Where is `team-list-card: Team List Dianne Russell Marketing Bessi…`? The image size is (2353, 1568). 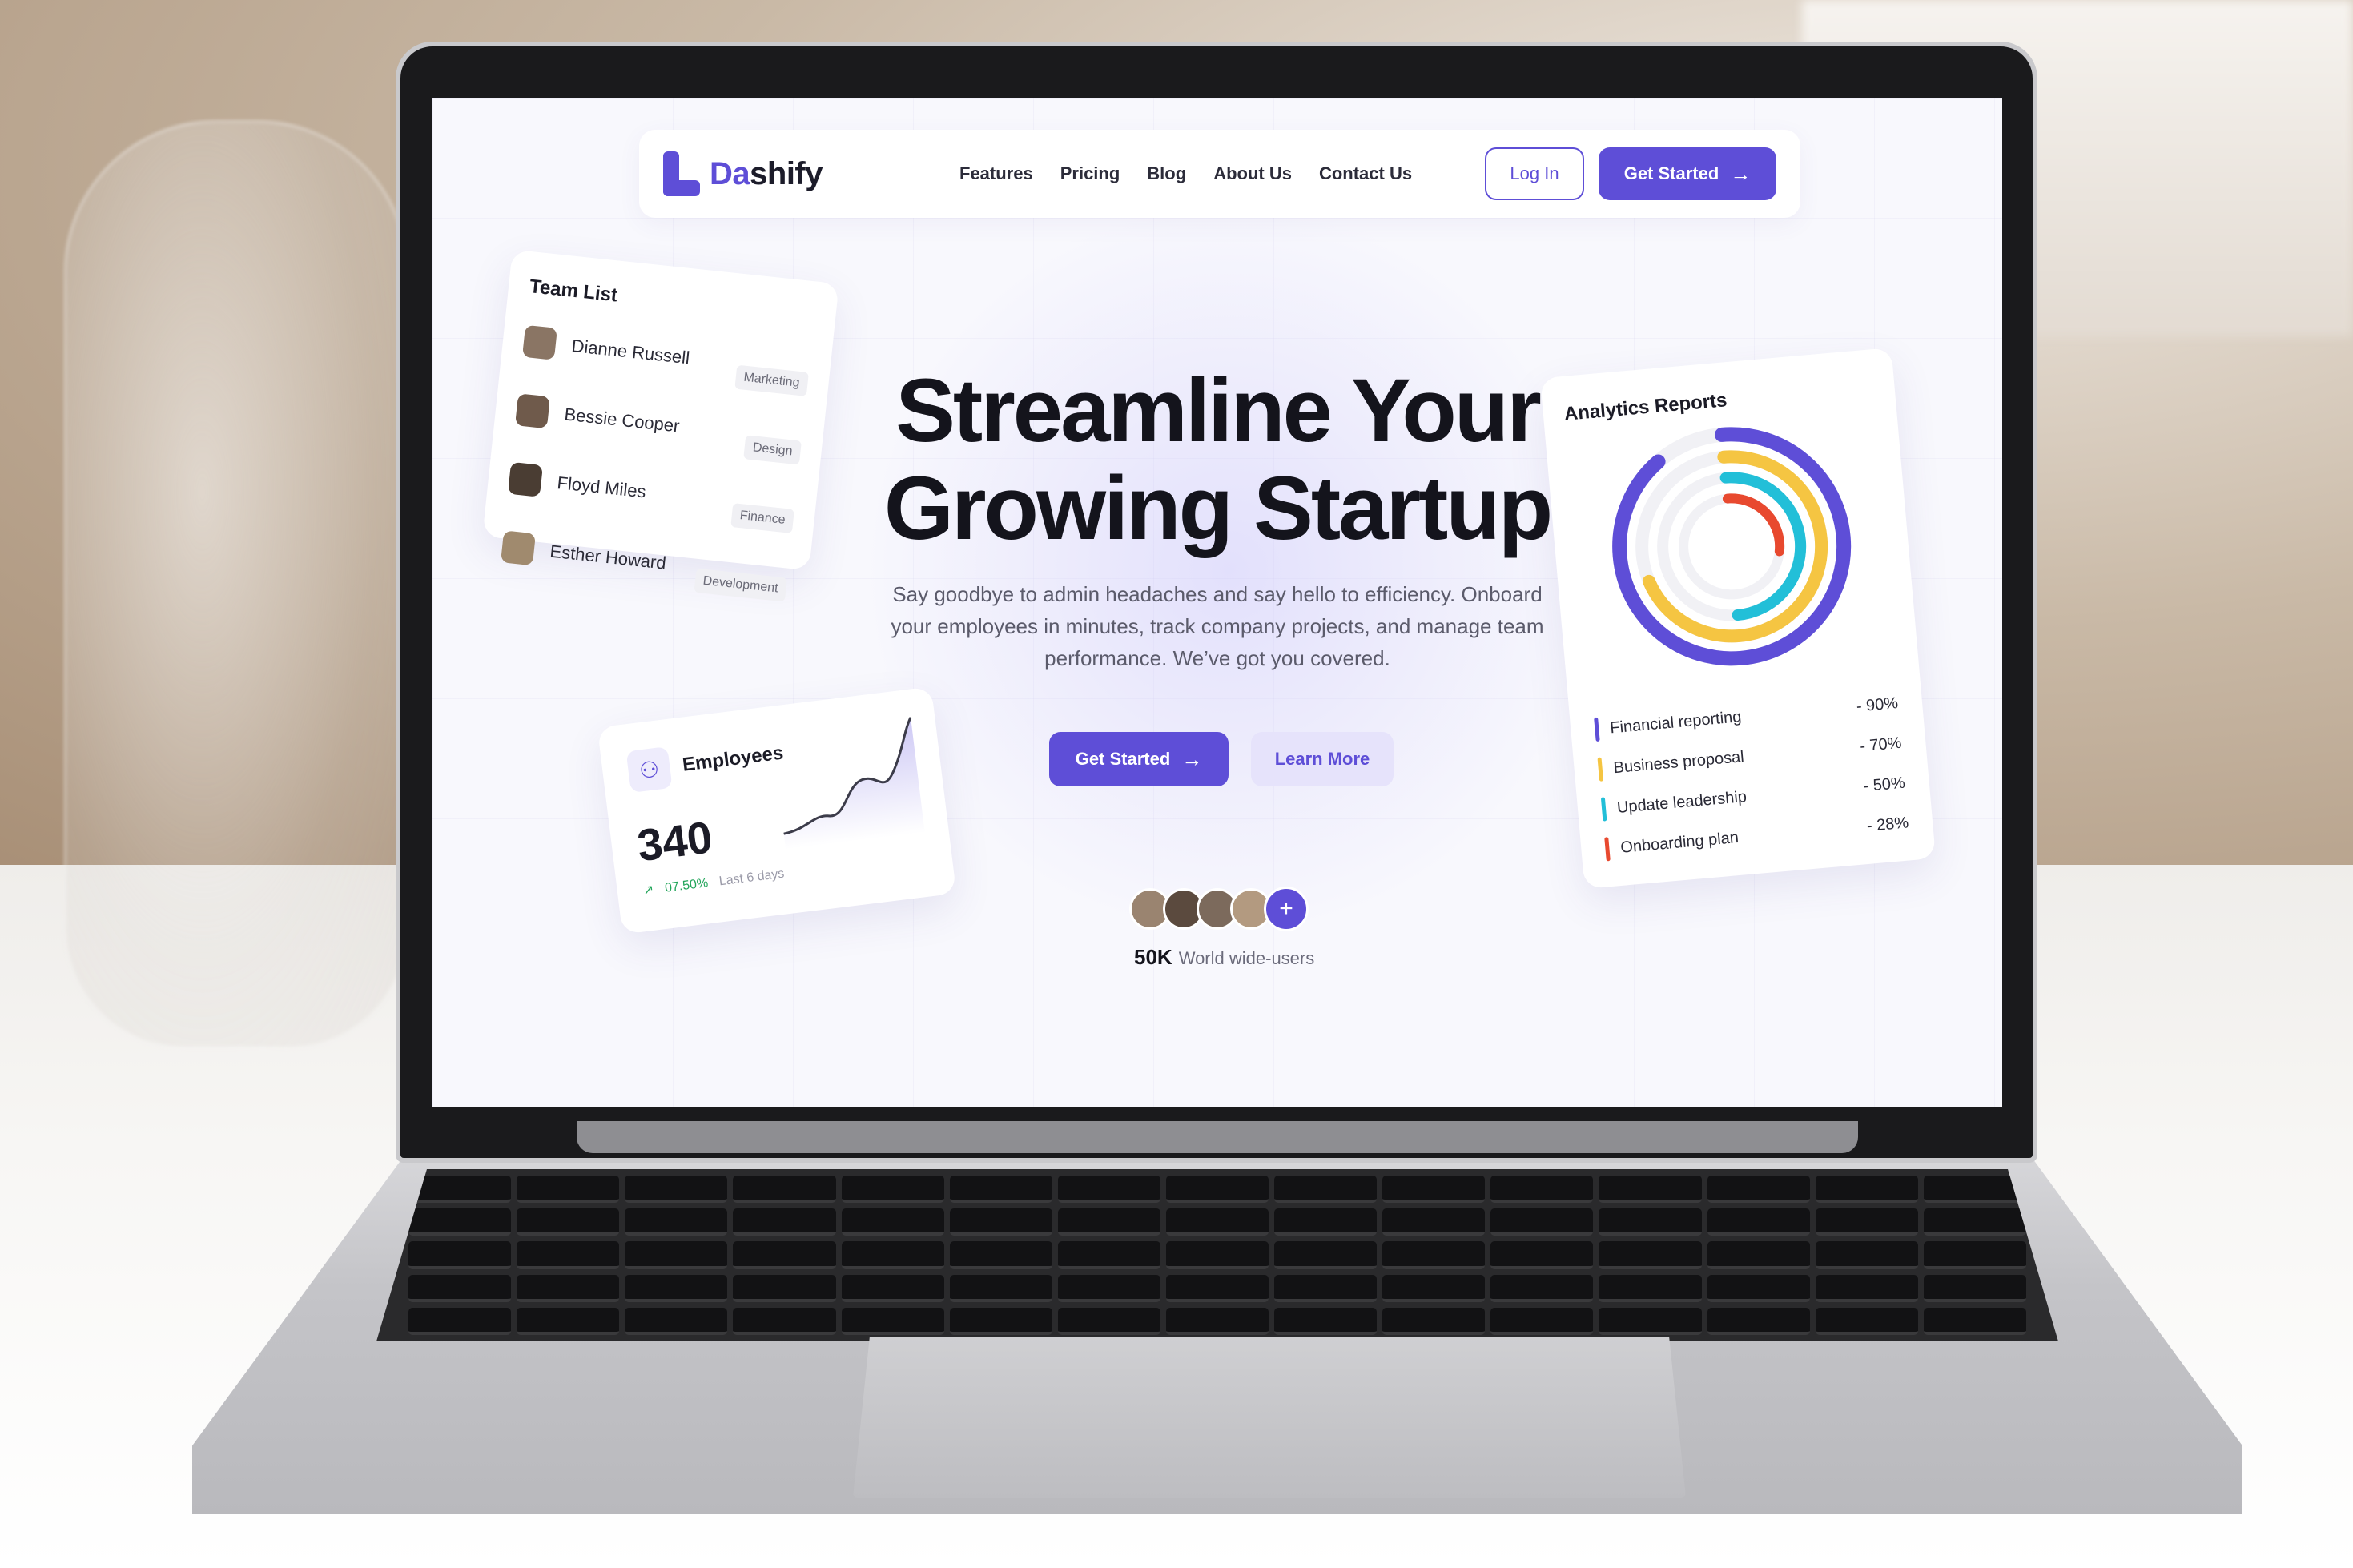 team-list-card: Team List Dianne Russell Marketing Bessi… is located at coordinates (660, 425).